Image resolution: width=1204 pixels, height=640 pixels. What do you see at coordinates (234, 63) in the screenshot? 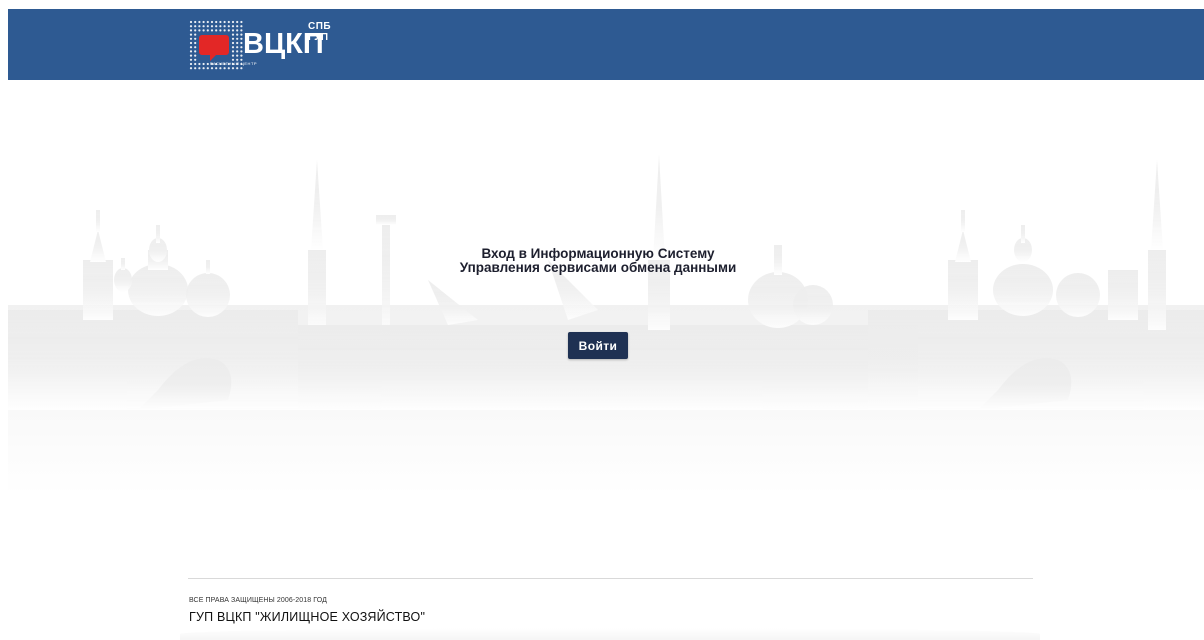
I see `logo-sub-text: РАСЧЕТНЫЙ ЦЕНТР` at bounding box center [234, 63].